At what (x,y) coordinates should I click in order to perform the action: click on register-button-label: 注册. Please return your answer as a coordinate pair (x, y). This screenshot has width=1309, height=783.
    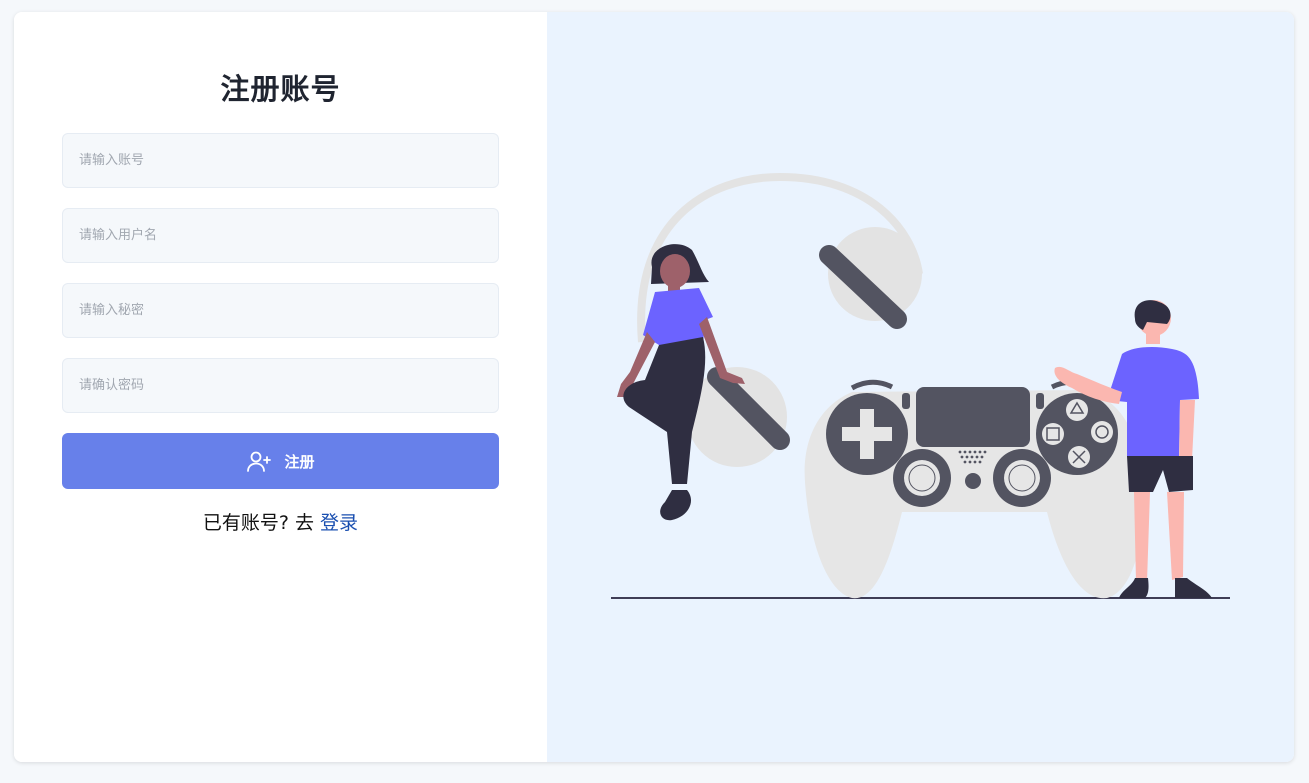
    Looking at the image, I should click on (299, 461).